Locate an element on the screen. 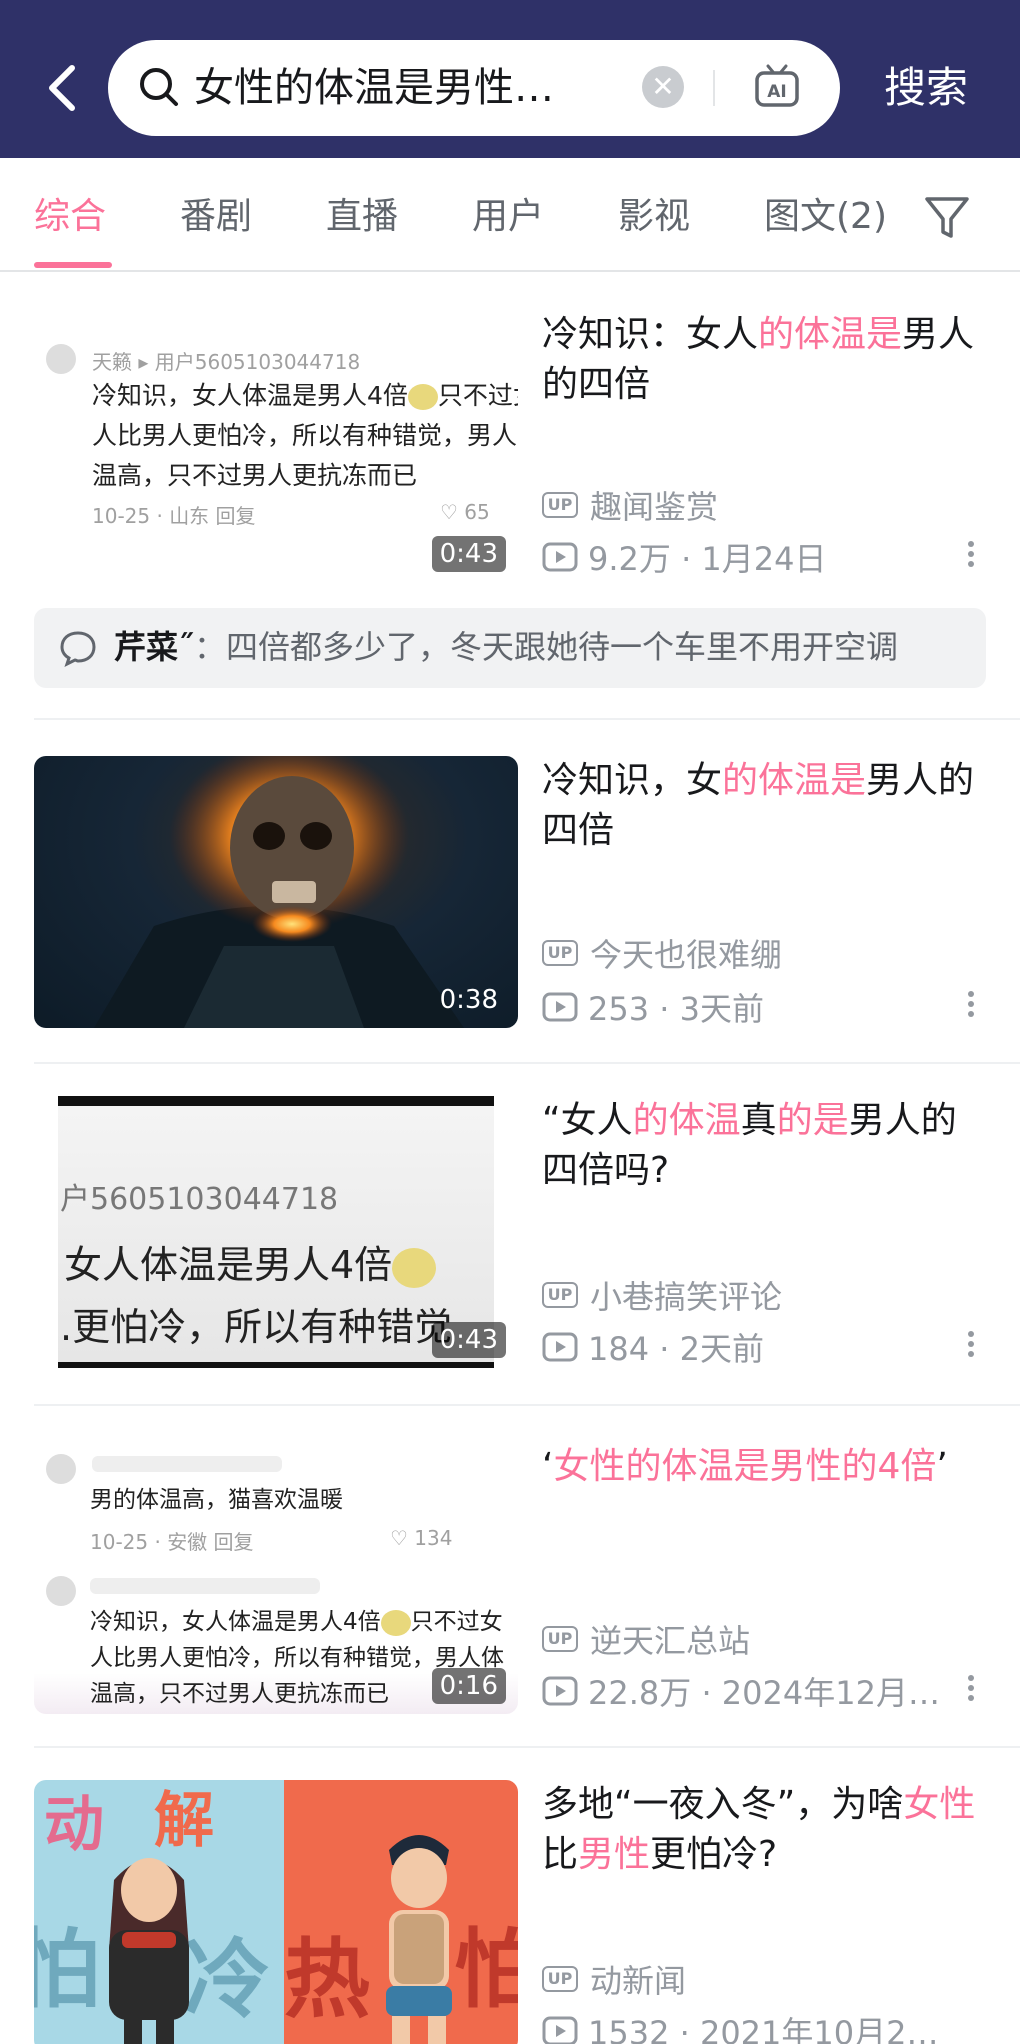 This screenshot has width=1020, height=2044. search-submit-button: 搜索 is located at coordinates (926, 88).